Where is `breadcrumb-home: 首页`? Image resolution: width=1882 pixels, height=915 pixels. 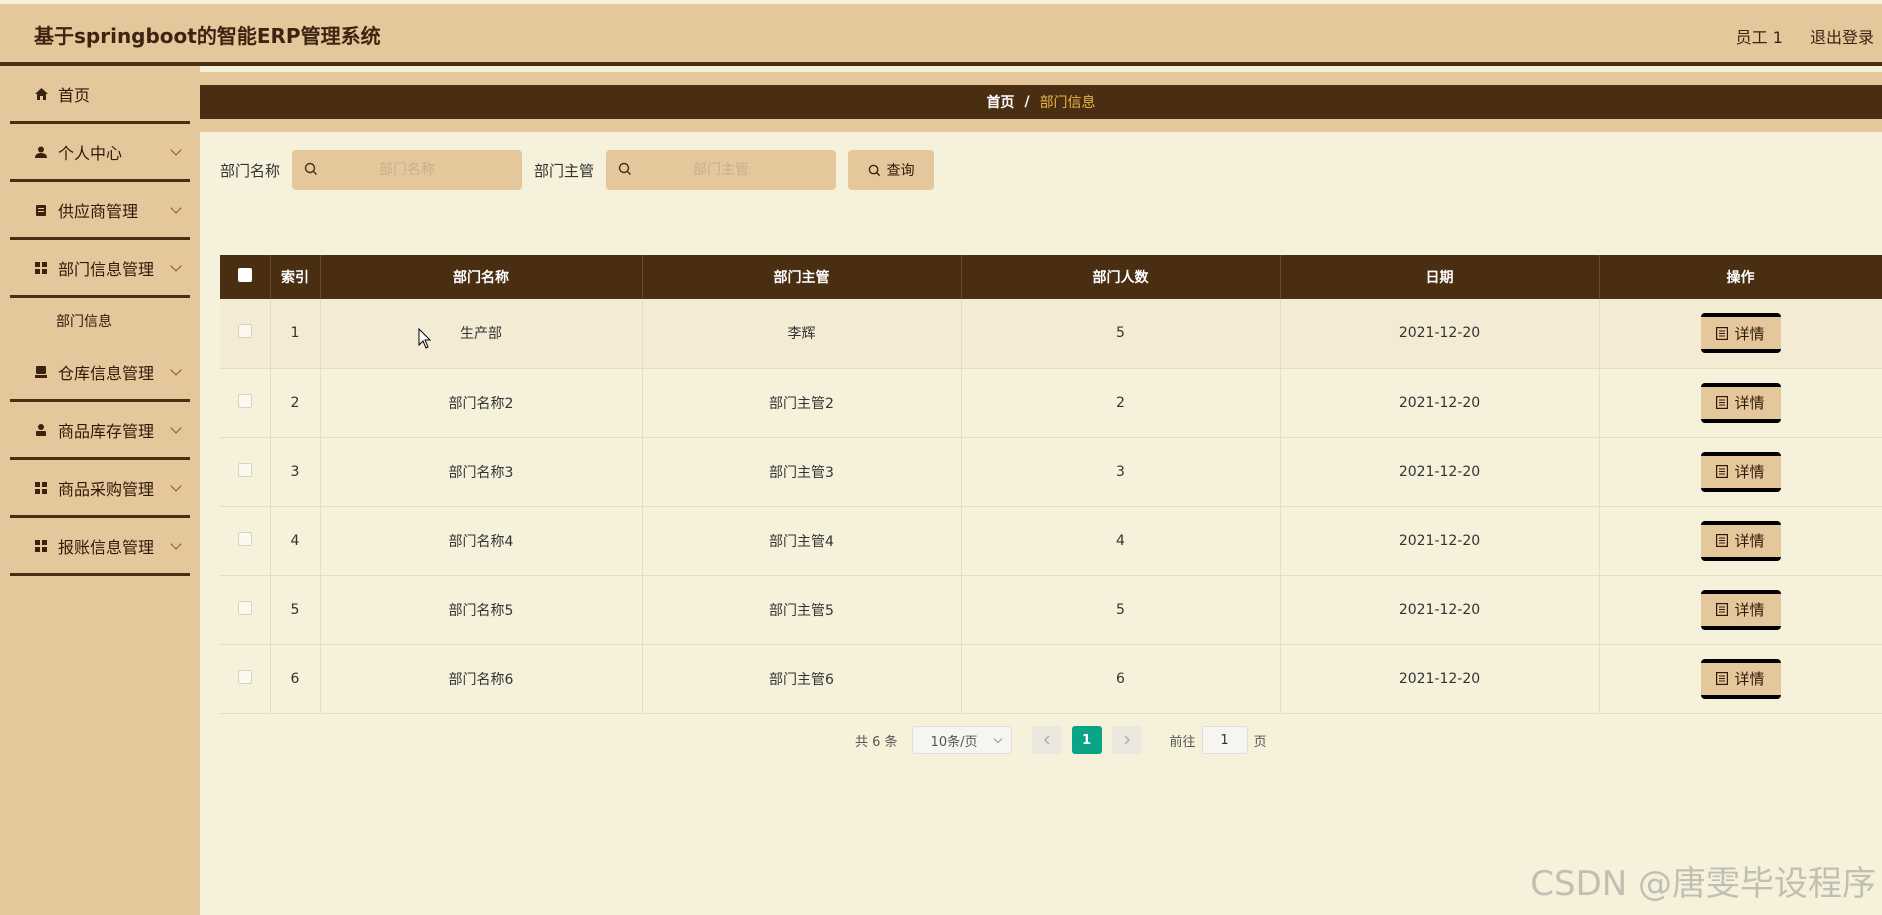
breadcrumb-home: 首页 is located at coordinates (1000, 102).